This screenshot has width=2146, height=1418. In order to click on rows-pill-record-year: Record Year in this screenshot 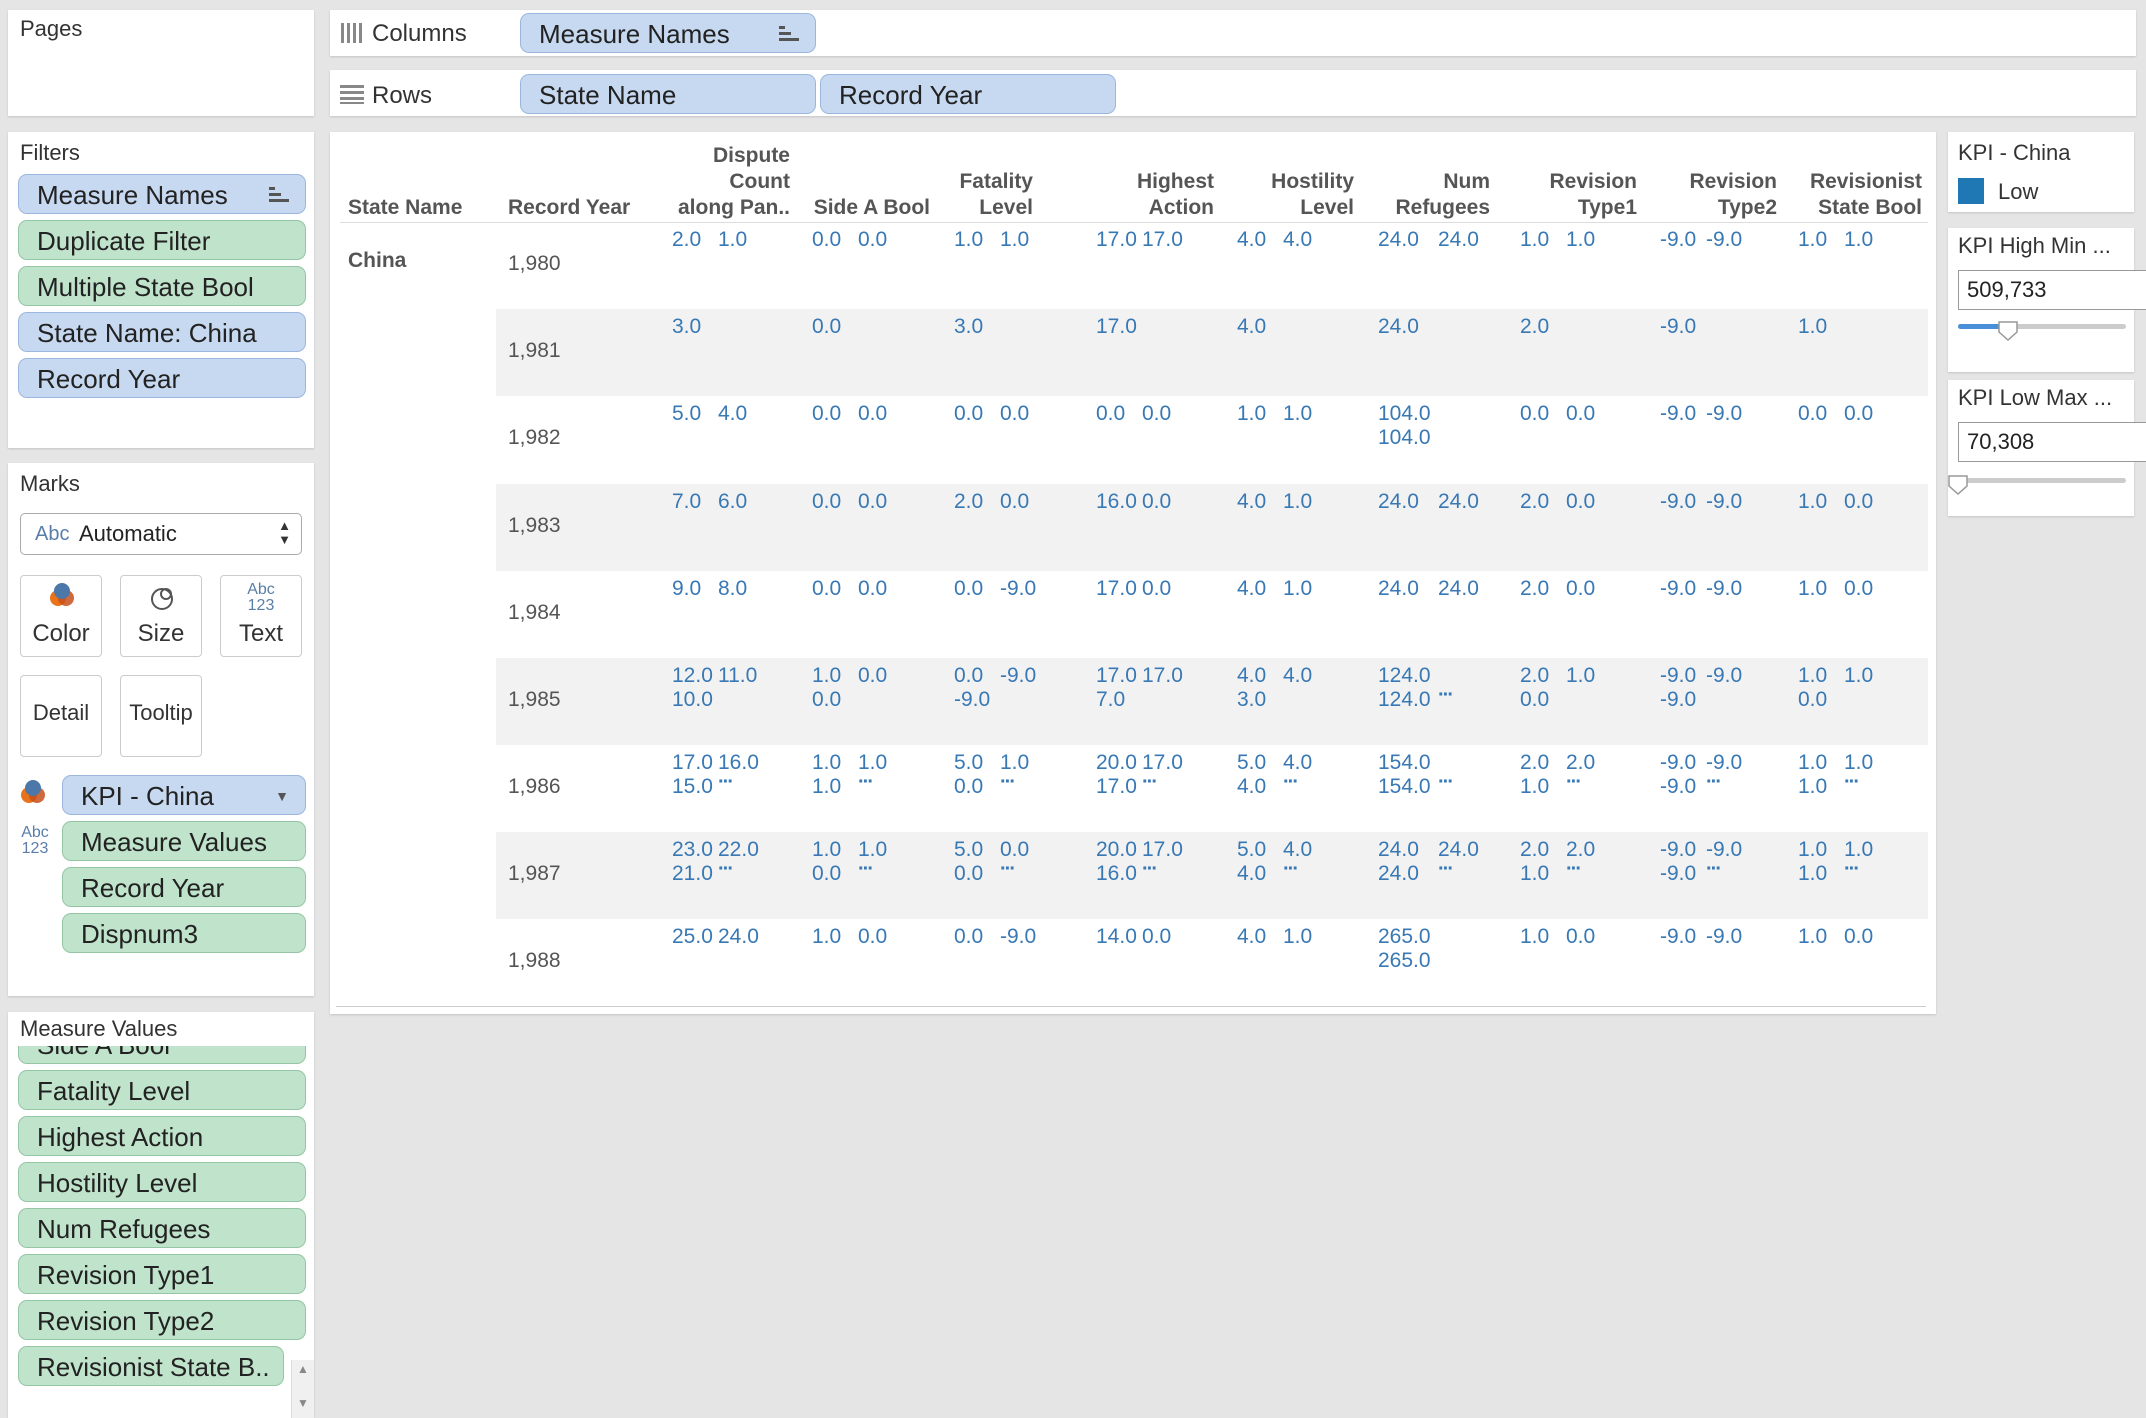, I will do `click(968, 94)`.